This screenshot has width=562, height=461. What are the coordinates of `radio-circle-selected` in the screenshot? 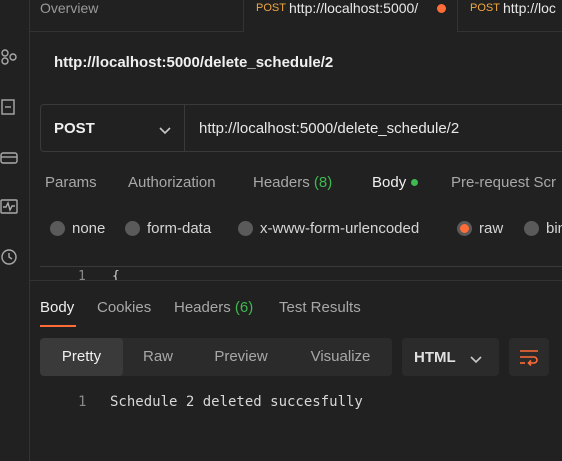 It's located at (464, 228).